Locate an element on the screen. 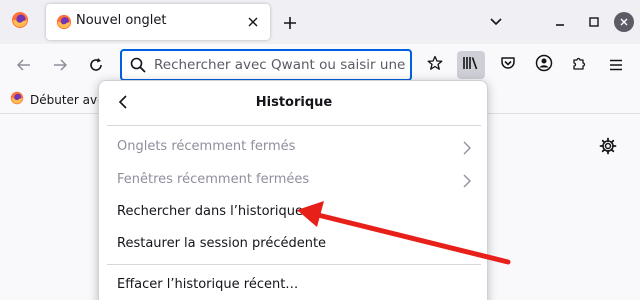  pocket-icon is located at coordinates (508, 65).